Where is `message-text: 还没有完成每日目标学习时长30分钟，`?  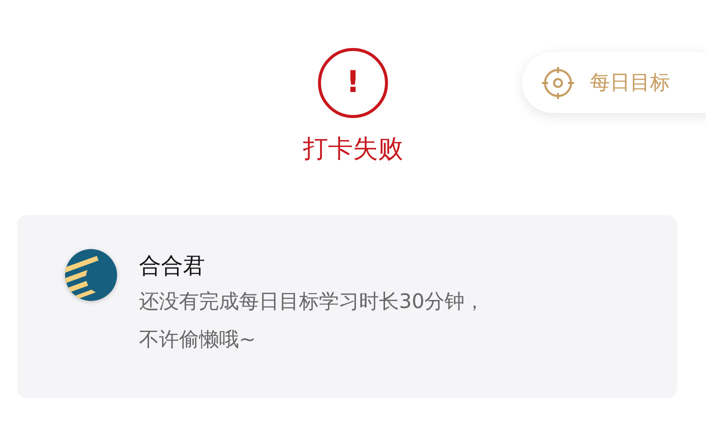 message-text: 还没有完成每日目标学习时长30分钟， is located at coordinates (311, 301).